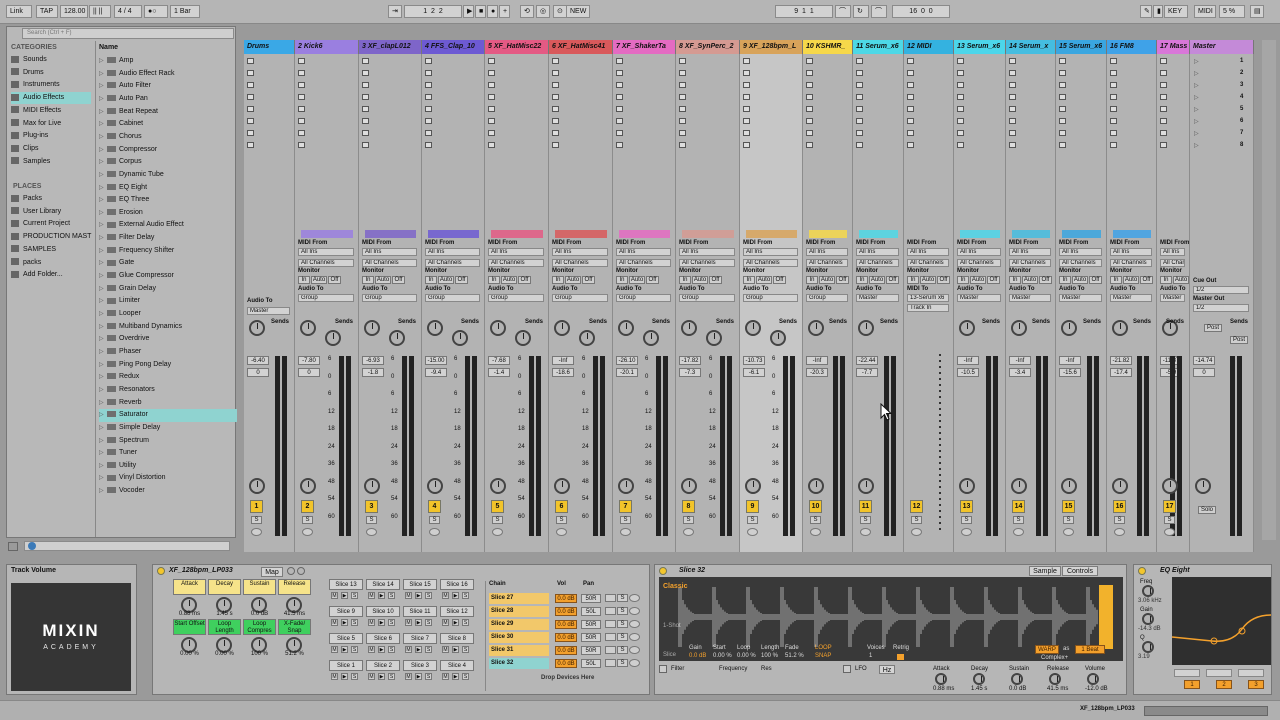  I want to click on place-item: PRODUCTION MAST, so click(51, 237).